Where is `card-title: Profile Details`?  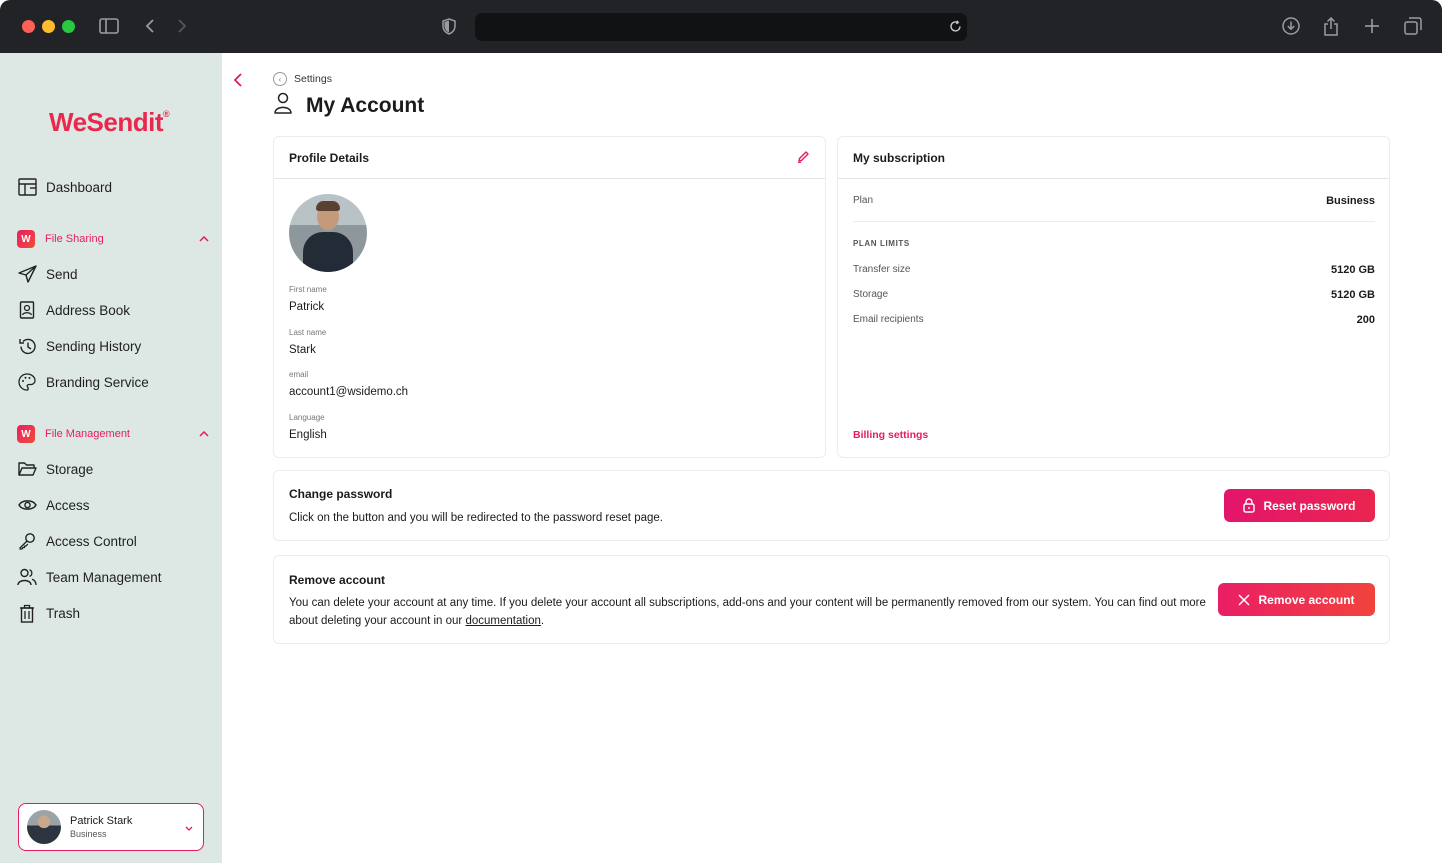 card-title: Profile Details is located at coordinates (329, 157).